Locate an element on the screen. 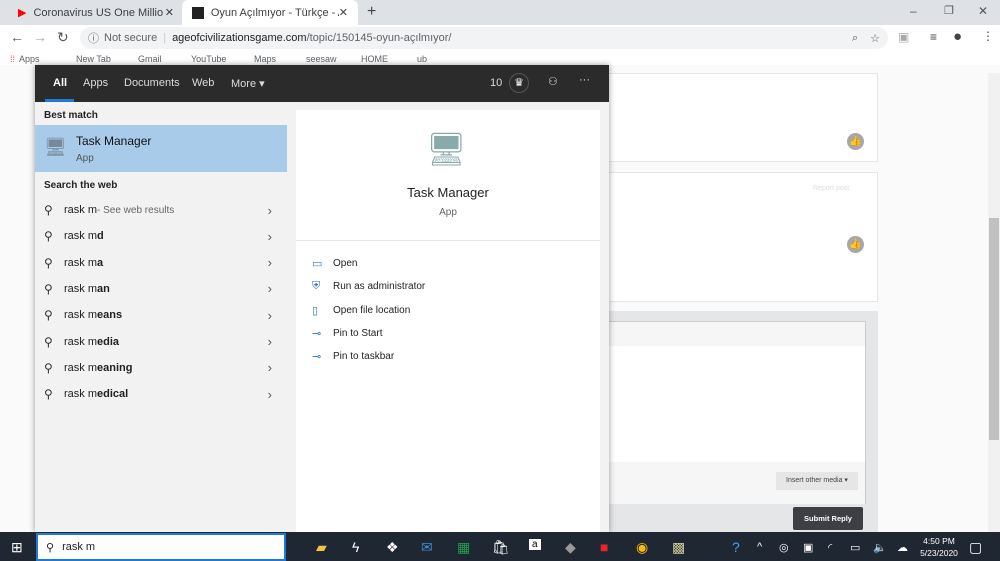 This screenshot has width=1000, height=561. web-result-item: ⚲ rask m a › is located at coordinates (161, 263).